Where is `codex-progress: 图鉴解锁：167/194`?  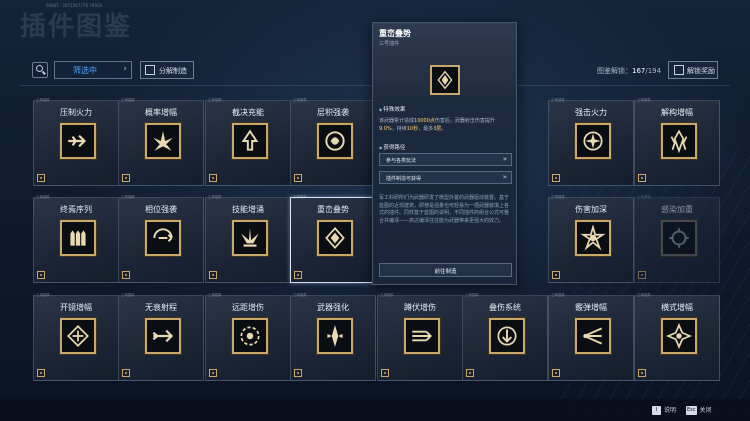 codex-progress: 图鉴解锁：167/194 is located at coordinates (629, 71).